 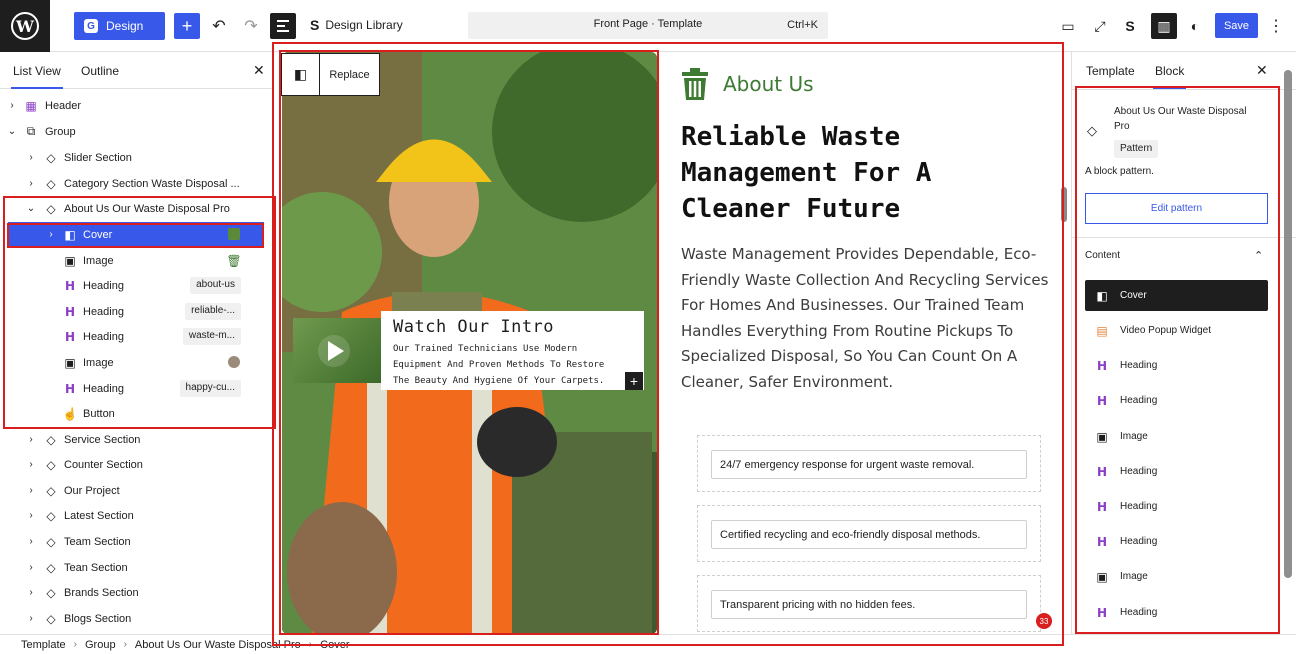 I want to click on tab-template: Template, so click(x=1110, y=71).